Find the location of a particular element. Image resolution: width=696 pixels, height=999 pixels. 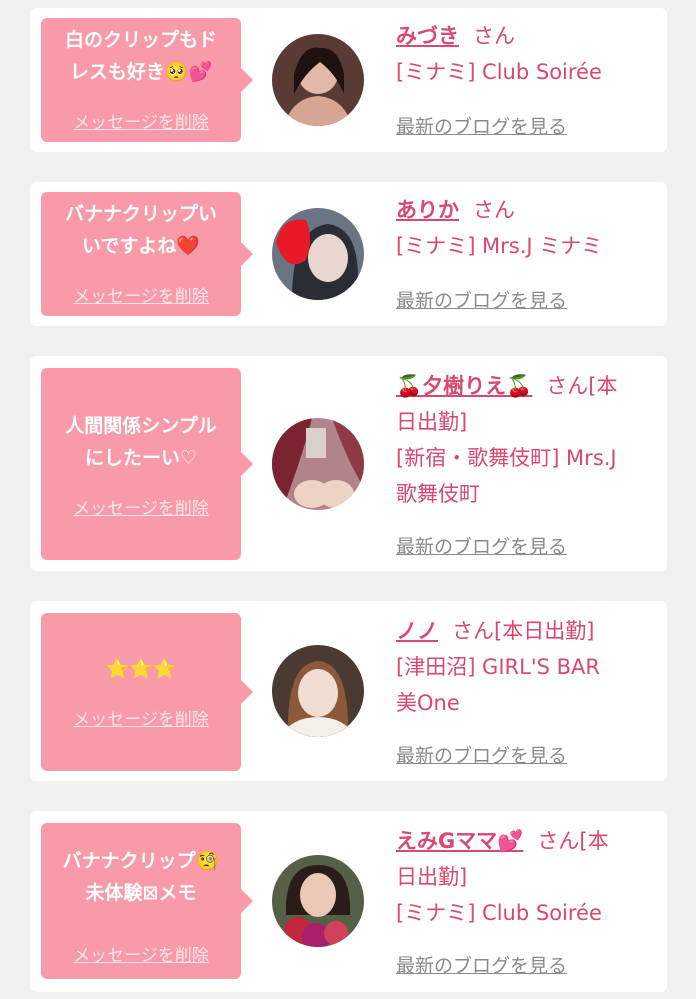

san-suffix: さん[本日出勤] is located at coordinates (523, 631).